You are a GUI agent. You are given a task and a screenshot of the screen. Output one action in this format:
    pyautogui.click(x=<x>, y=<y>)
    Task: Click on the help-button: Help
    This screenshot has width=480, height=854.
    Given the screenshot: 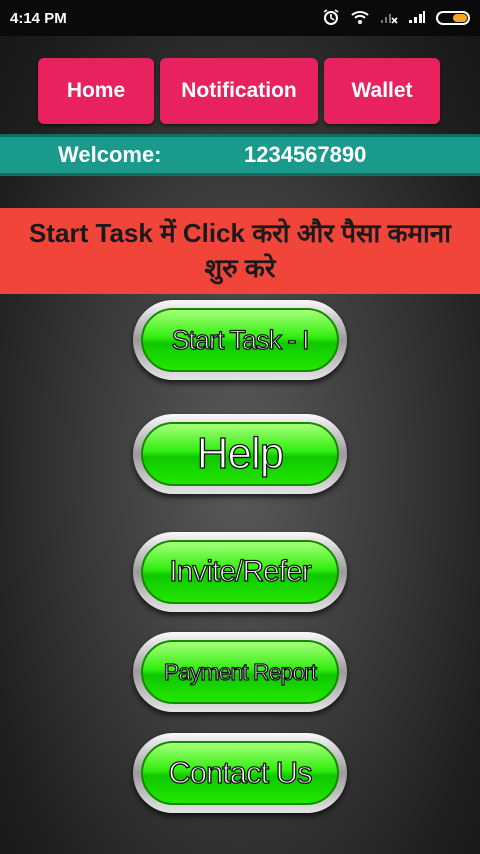 What is the action you would take?
    pyautogui.click(x=240, y=454)
    